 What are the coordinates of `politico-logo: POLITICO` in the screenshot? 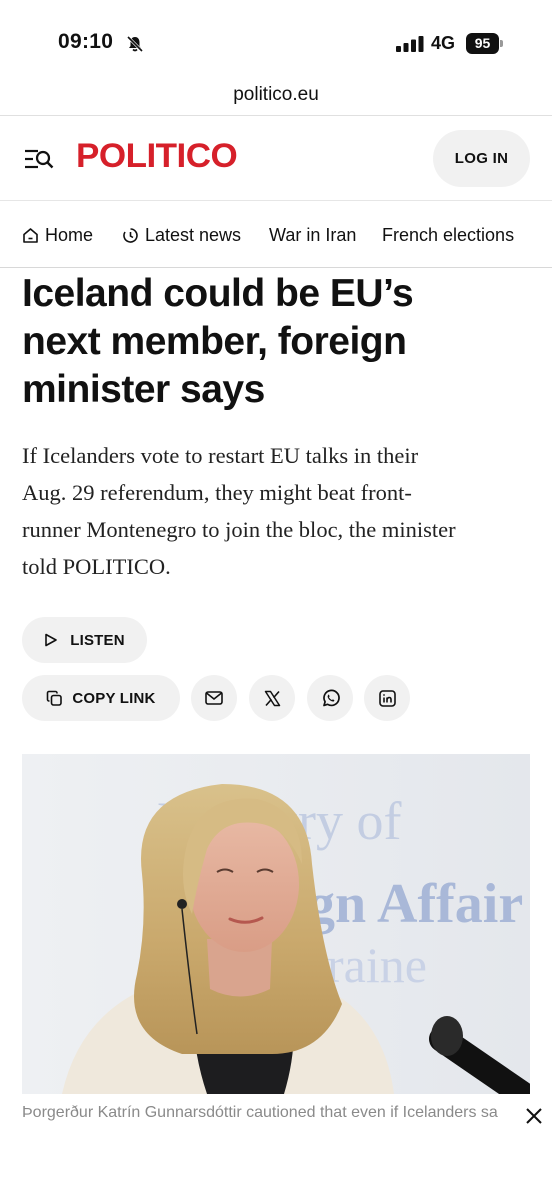 It's located at (157, 156).